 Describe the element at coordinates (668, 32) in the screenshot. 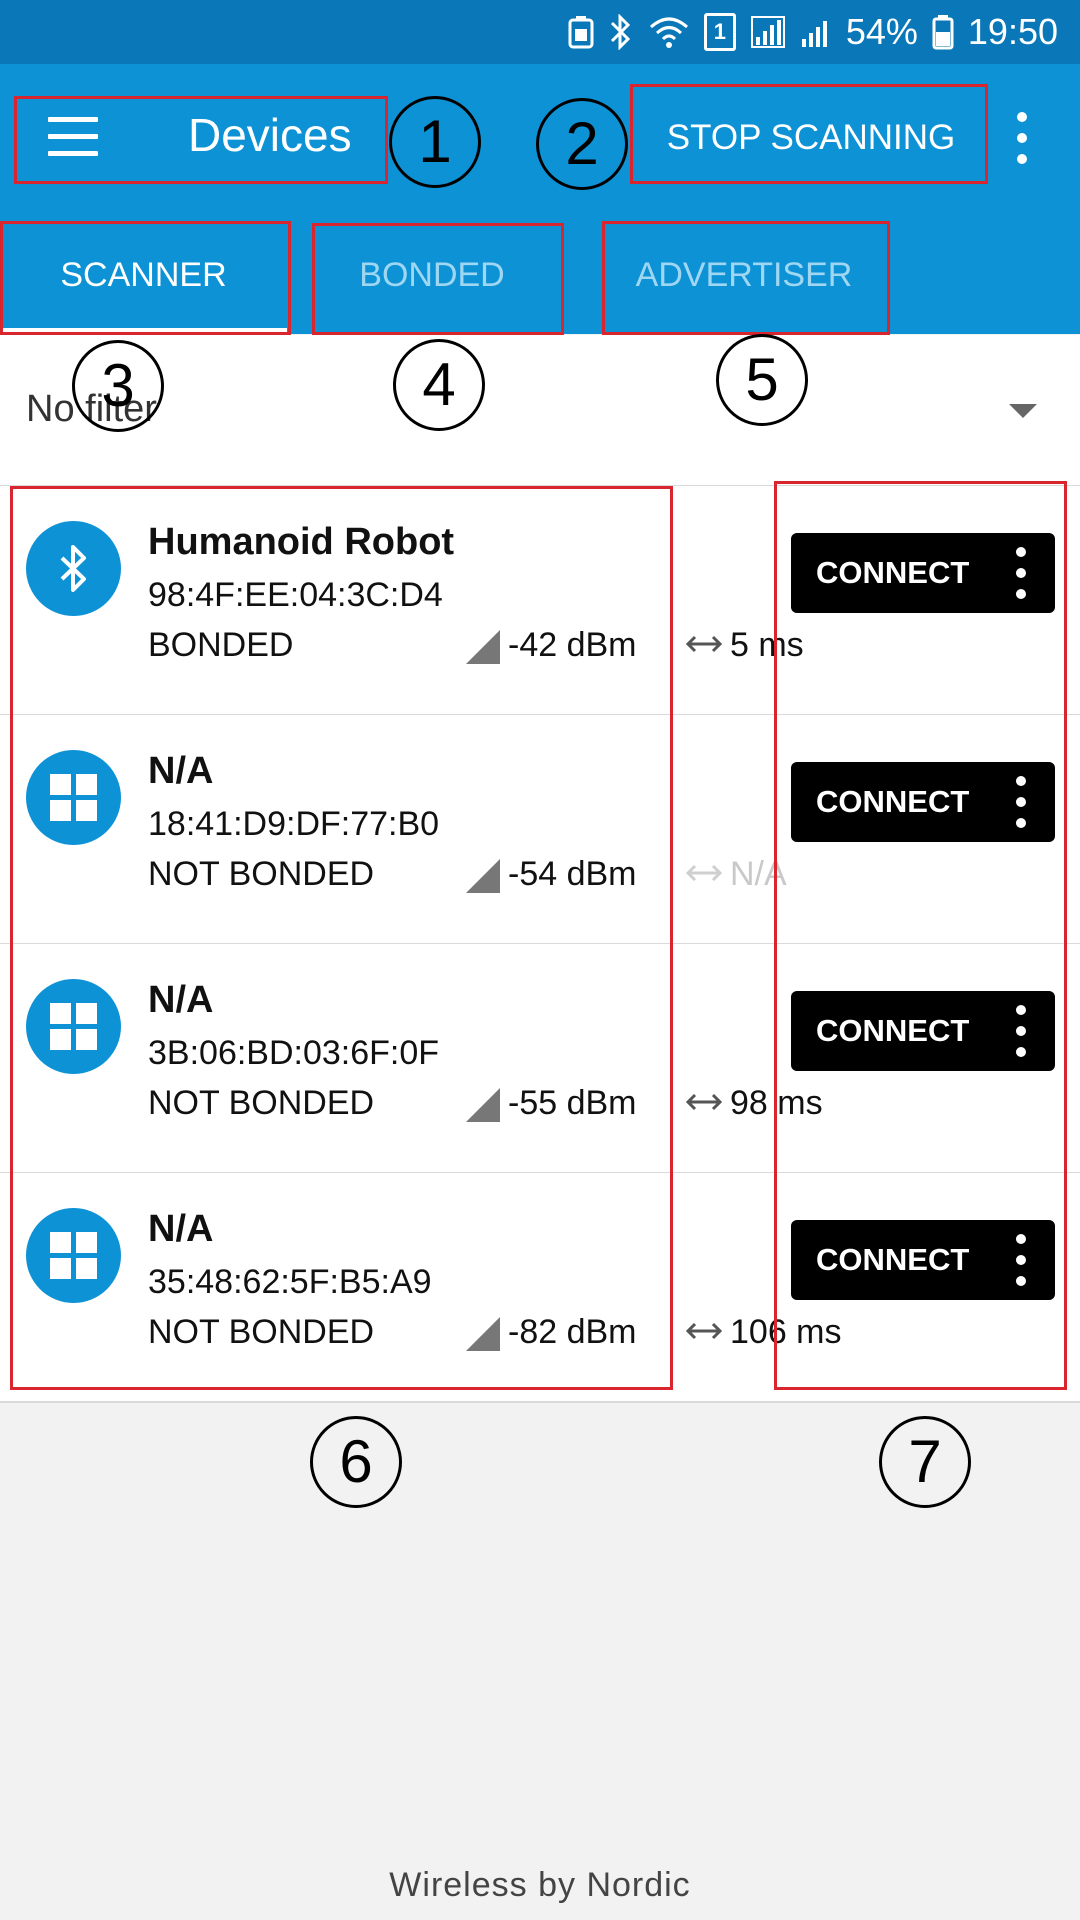

I see `wifi-icon` at that location.